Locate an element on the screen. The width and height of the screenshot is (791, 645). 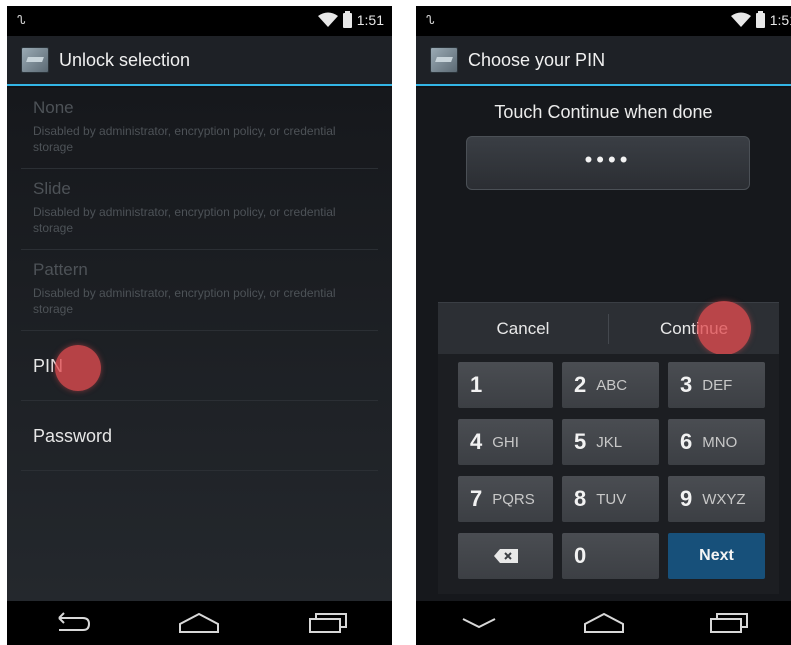
key-9: 9 WXYZ is located at coordinates (716, 499).